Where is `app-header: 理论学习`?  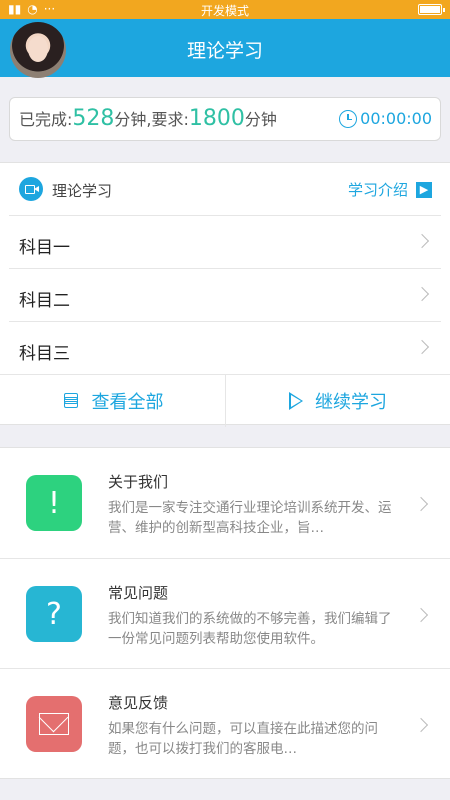
app-header: 理论学习 is located at coordinates (225, 48).